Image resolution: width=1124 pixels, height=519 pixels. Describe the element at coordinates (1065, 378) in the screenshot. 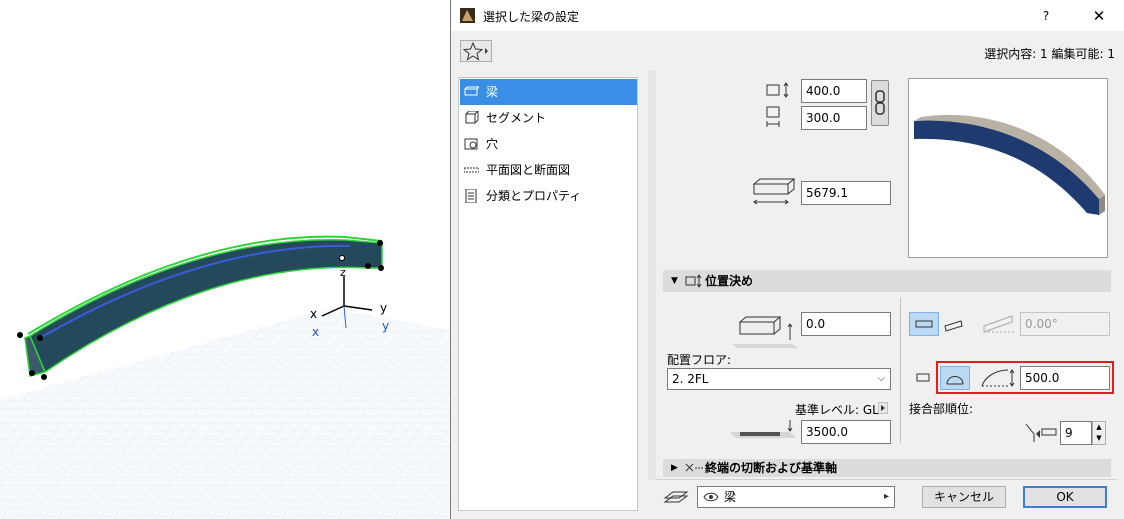

I see `curve-height-input: 500.0` at that location.